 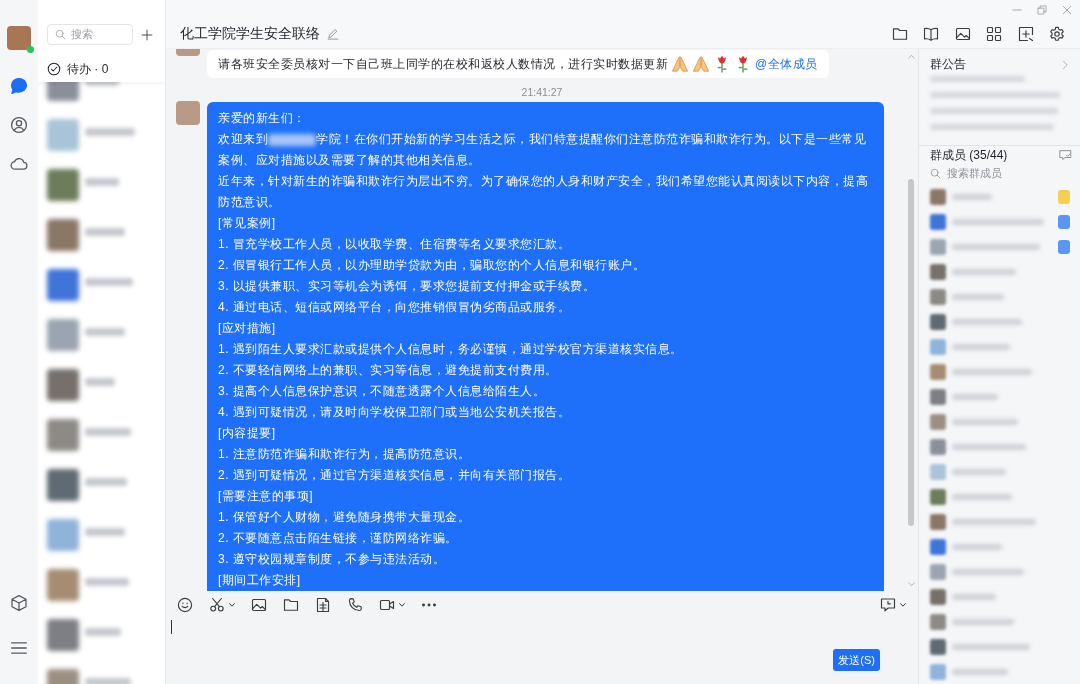 What do you see at coordinates (260, 580) in the screenshot?
I see `section-heading: [期间工作安排]` at bounding box center [260, 580].